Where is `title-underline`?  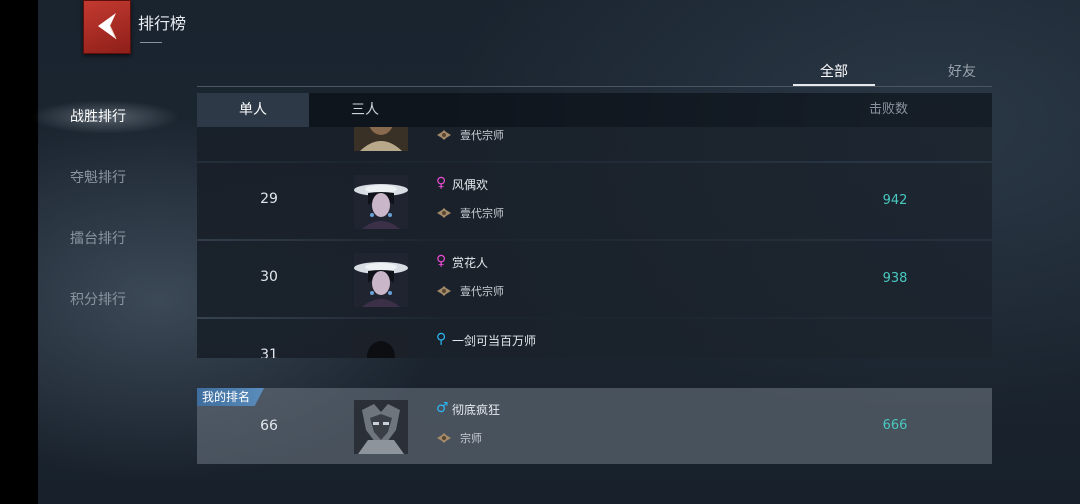
title-underline is located at coordinates (151, 42).